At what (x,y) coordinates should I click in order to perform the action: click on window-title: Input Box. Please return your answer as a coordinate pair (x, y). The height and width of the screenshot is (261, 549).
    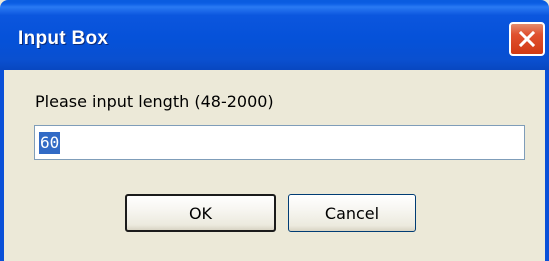
    Looking at the image, I should click on (63, 38).